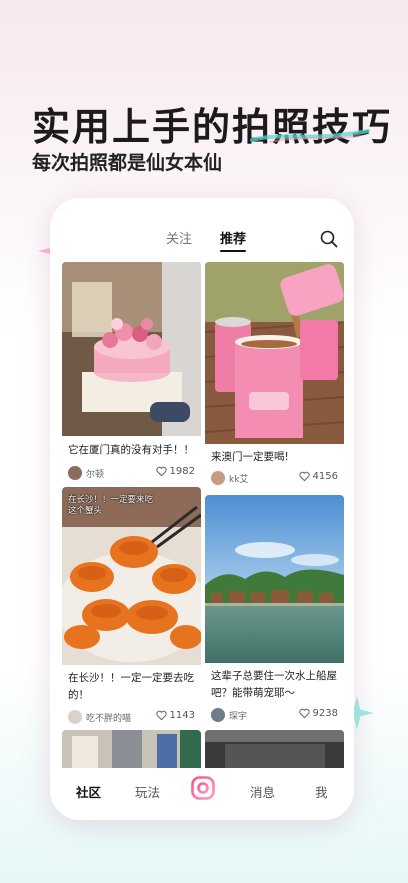  I want to click on like-button: 1143, so click(175, 715).